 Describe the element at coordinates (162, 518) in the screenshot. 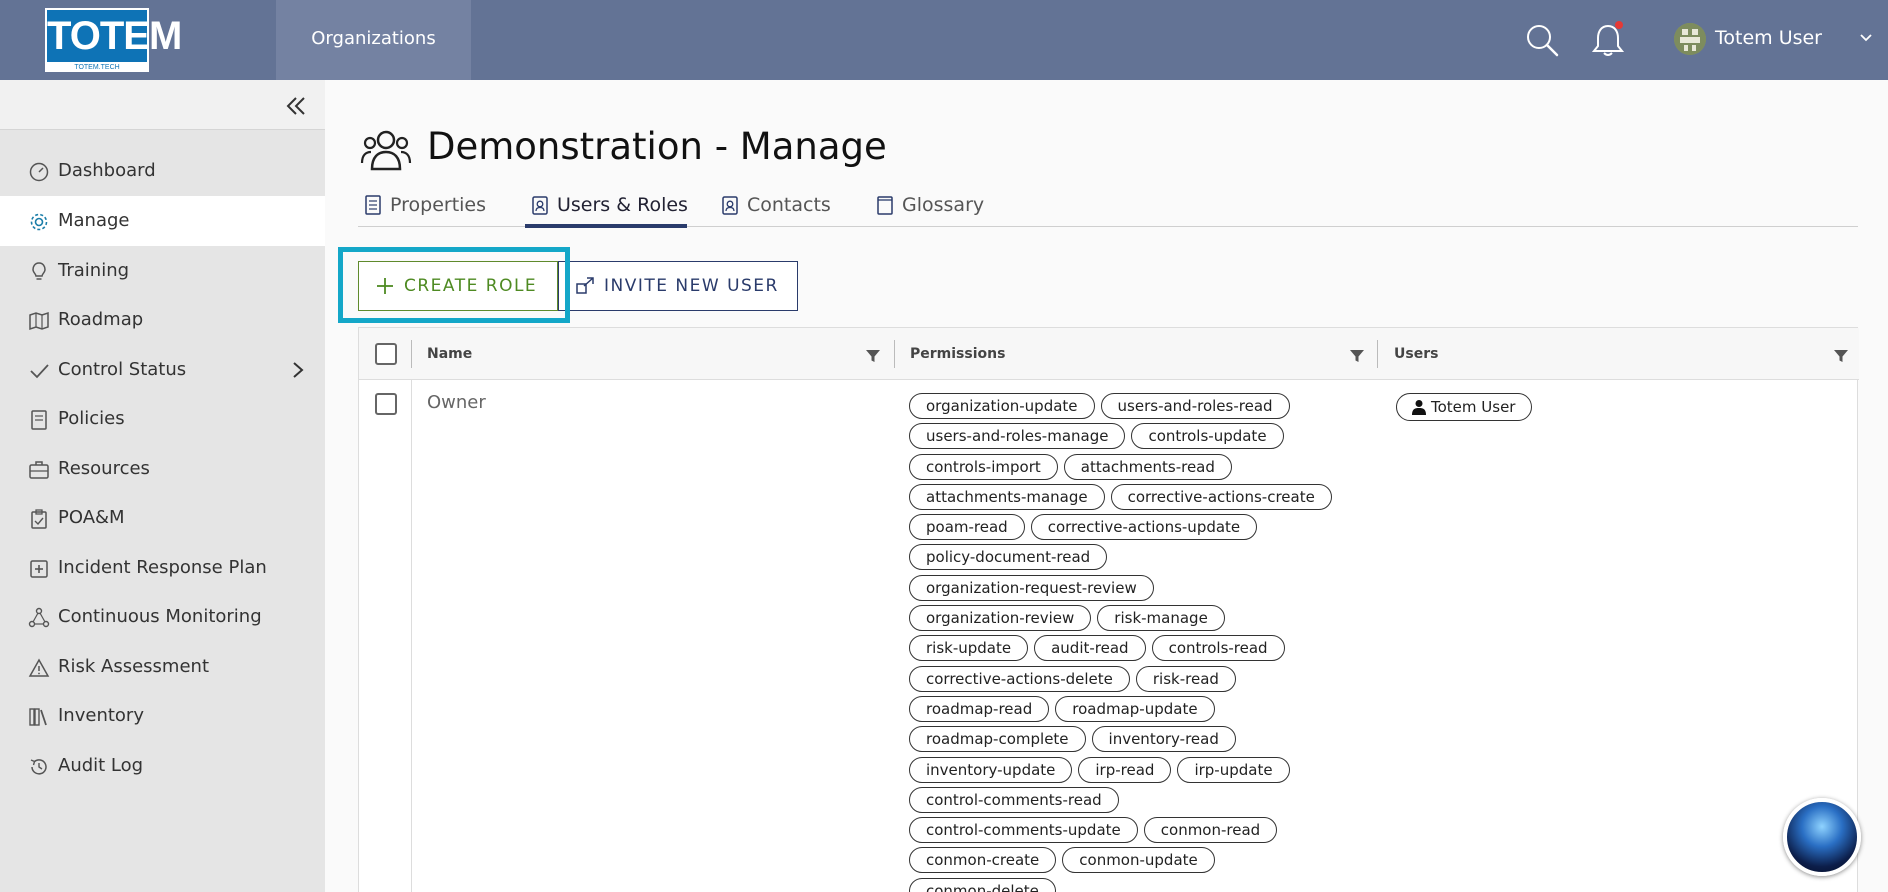

I see `sidebar-item-poam: POA&M` at that location.